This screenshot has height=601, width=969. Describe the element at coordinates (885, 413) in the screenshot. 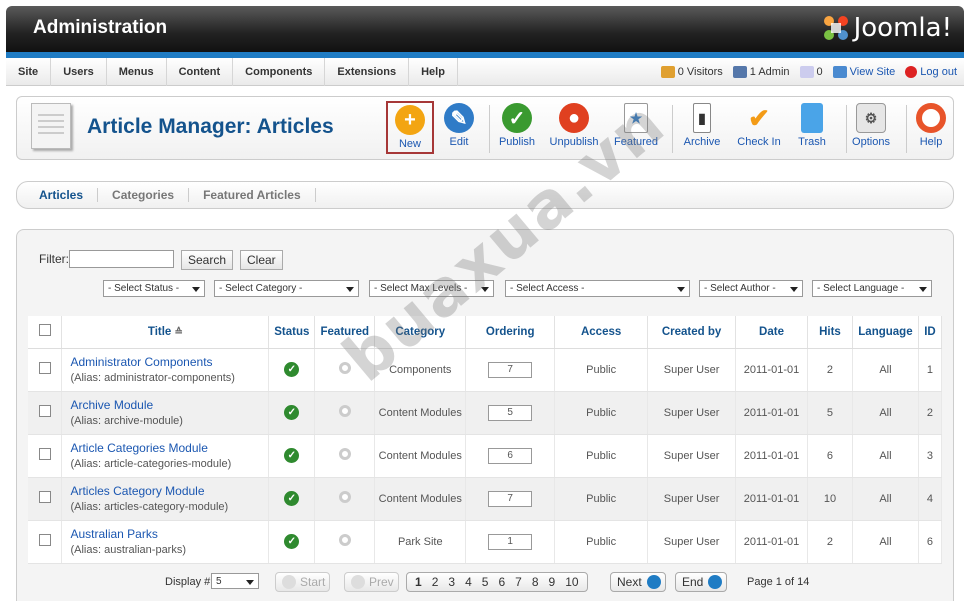

I see `language-cell: All` at that location.